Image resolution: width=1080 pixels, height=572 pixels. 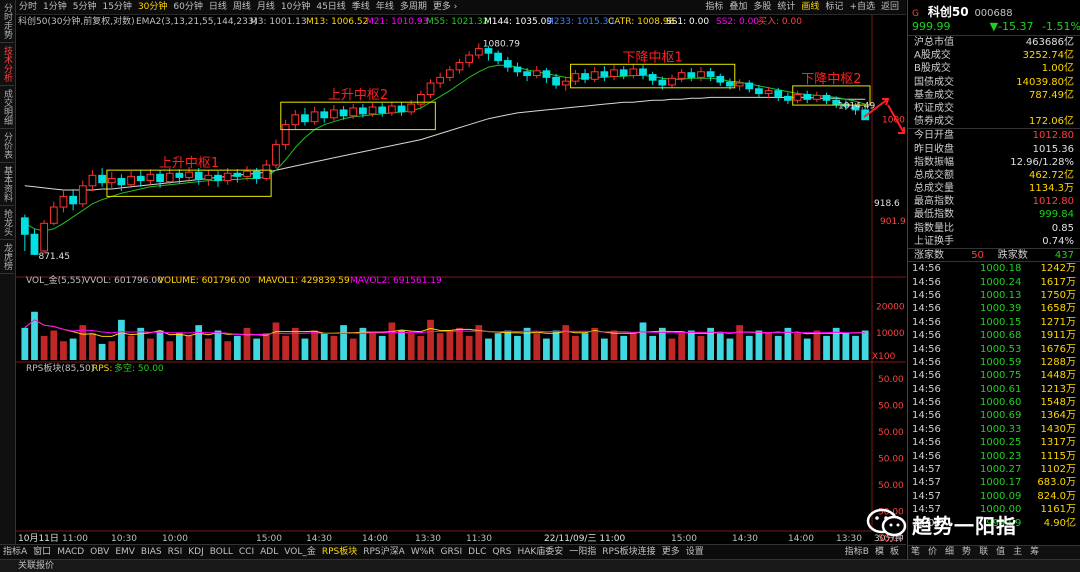 I want to click on panel-tab: 筹, so click(x=1034, y=552).